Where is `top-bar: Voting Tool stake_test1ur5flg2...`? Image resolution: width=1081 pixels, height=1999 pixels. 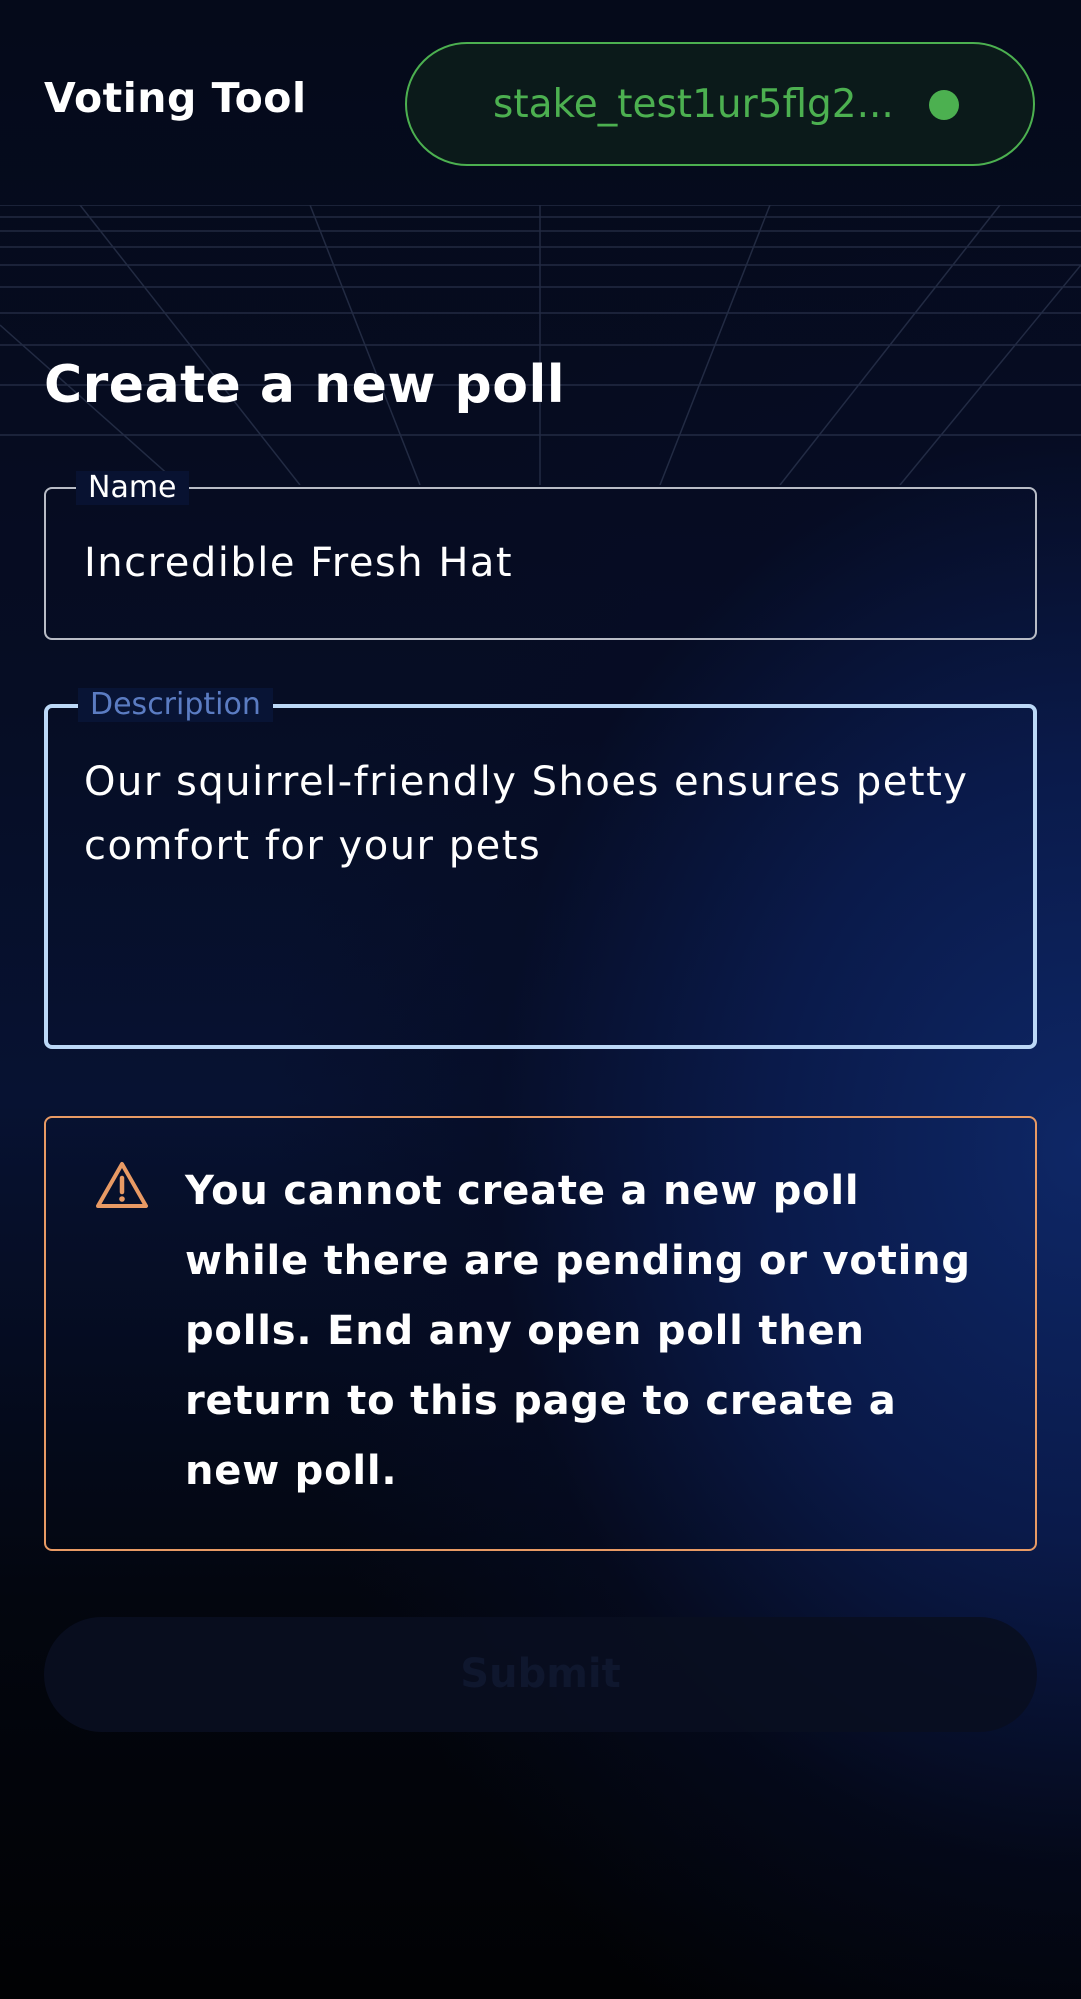 top-bar: Voting Tool stake_test1ur5flg2... is located at coordinates (540, 102).